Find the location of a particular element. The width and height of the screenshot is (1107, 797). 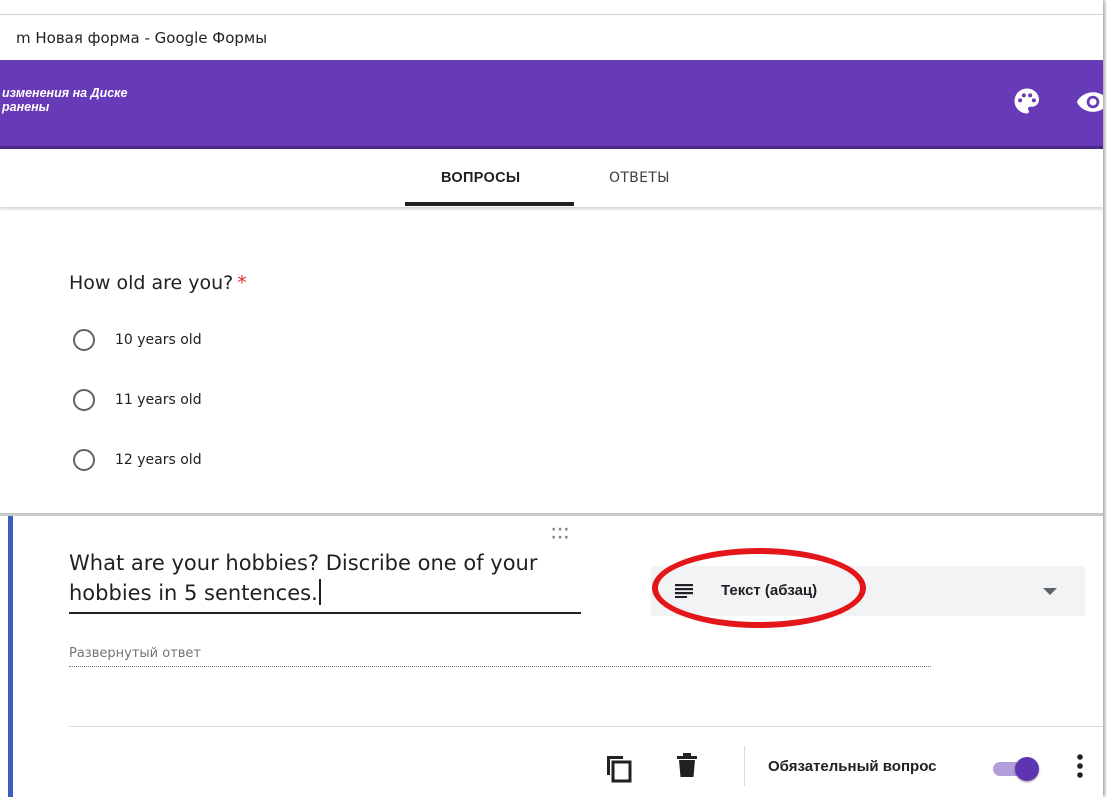

question-title-underline is located at coordinates (325, 613).